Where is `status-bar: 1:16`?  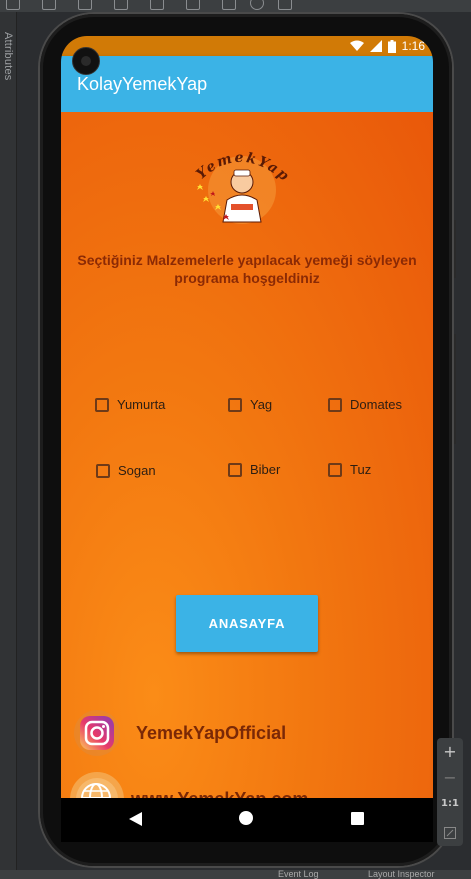 status-bar: 1:16 is located at coordinates (247, 46).